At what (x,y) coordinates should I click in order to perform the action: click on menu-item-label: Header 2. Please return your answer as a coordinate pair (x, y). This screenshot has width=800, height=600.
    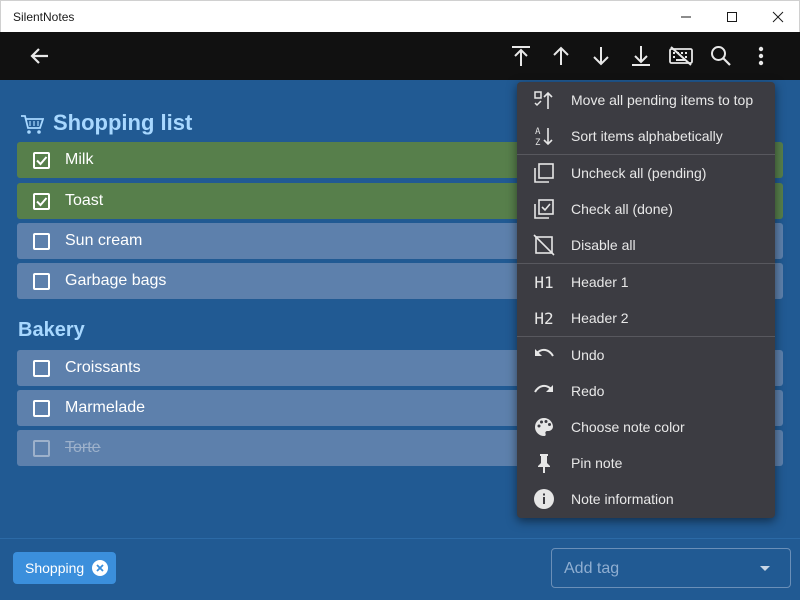
    Looking at the image, I should click on (600, 318).